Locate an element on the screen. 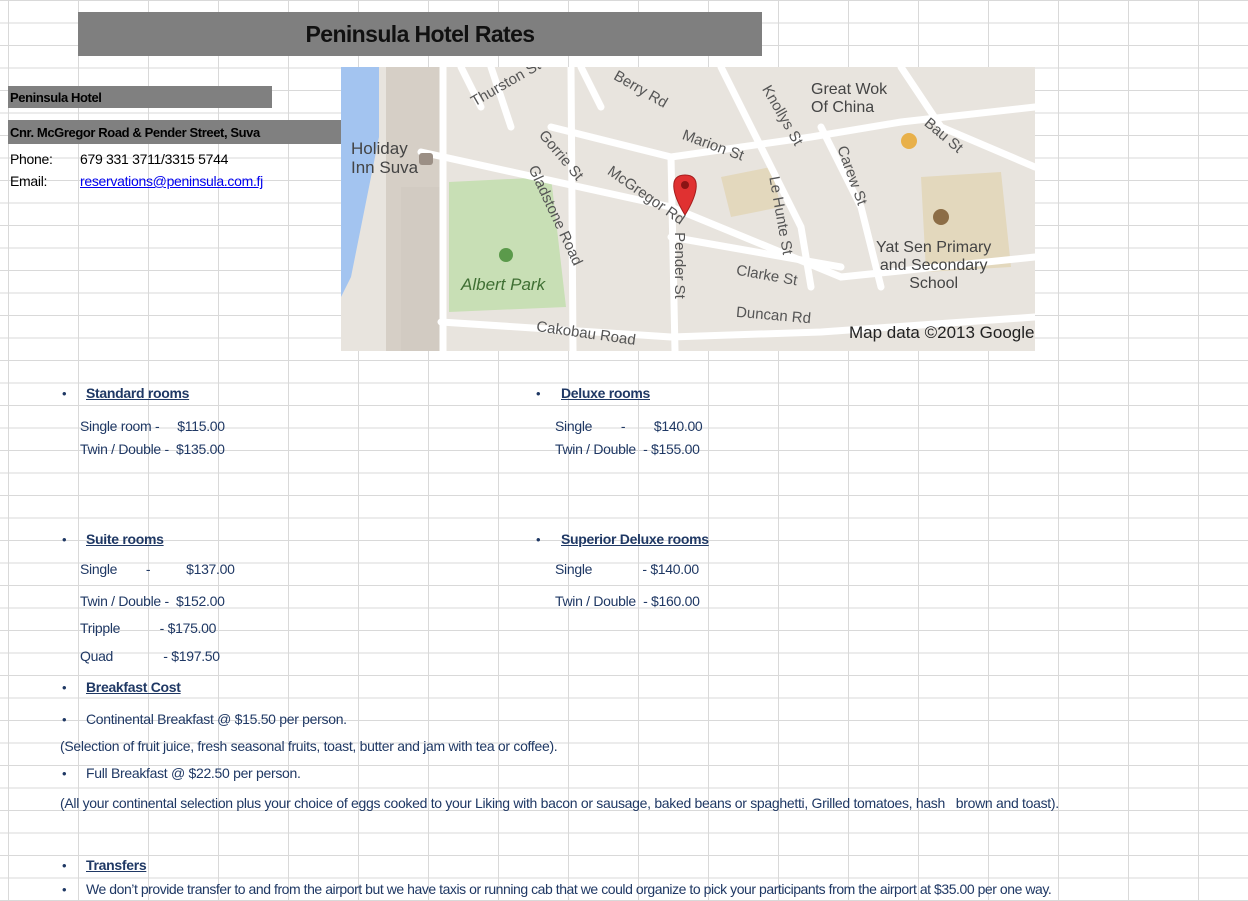 This screenshot has width=1248, height=901. title-banner: Peninsula Hotel Rates is located at coordinates (420, 34).